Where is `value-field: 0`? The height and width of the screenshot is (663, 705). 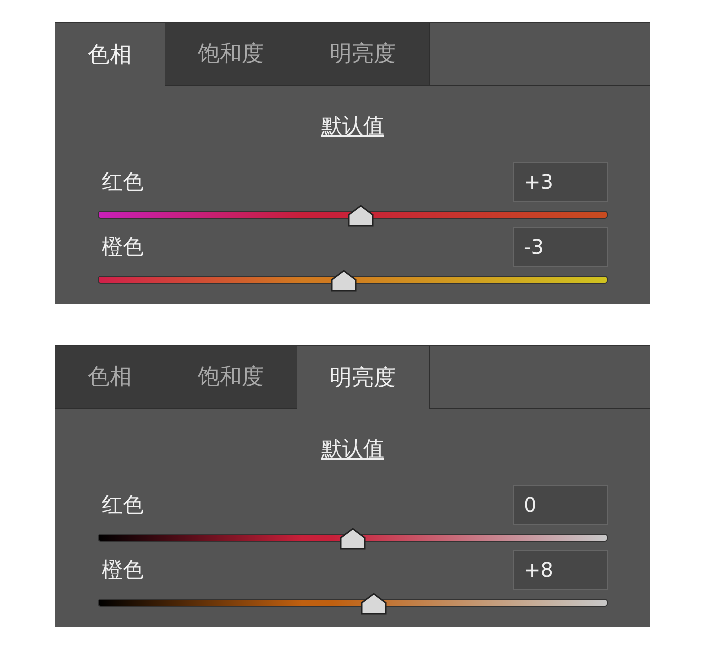
value-field: 0 is located at coordinates (560, 505).